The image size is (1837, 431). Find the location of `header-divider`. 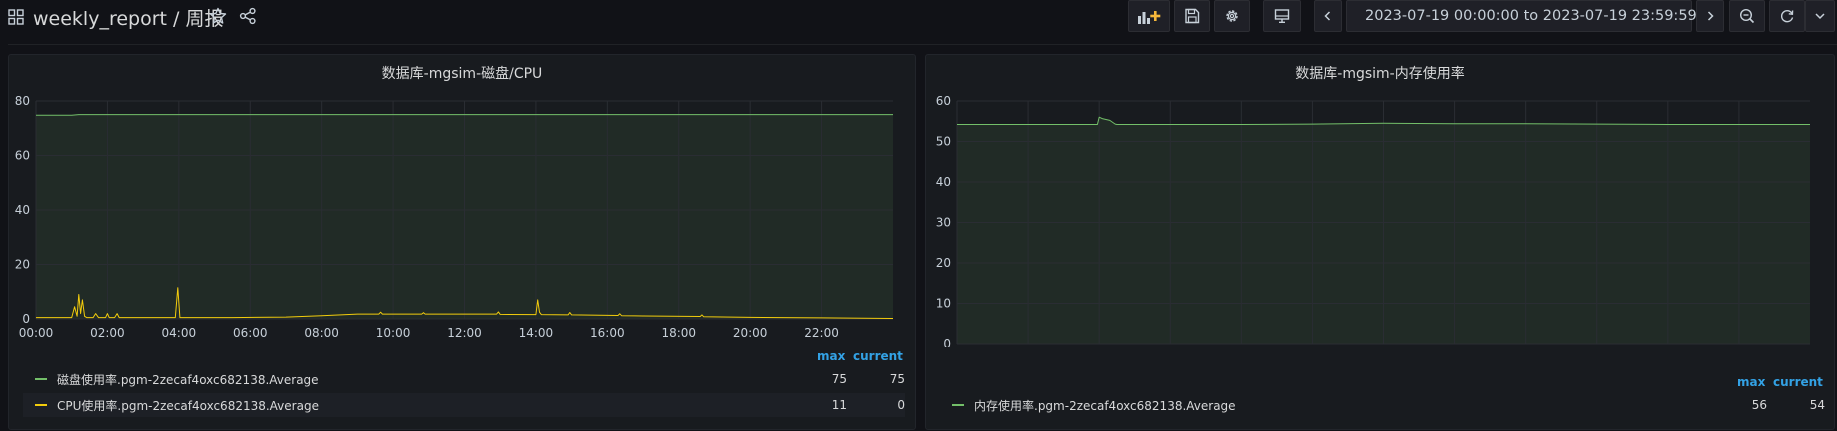

header-divider is located at coordinates (922, 44).